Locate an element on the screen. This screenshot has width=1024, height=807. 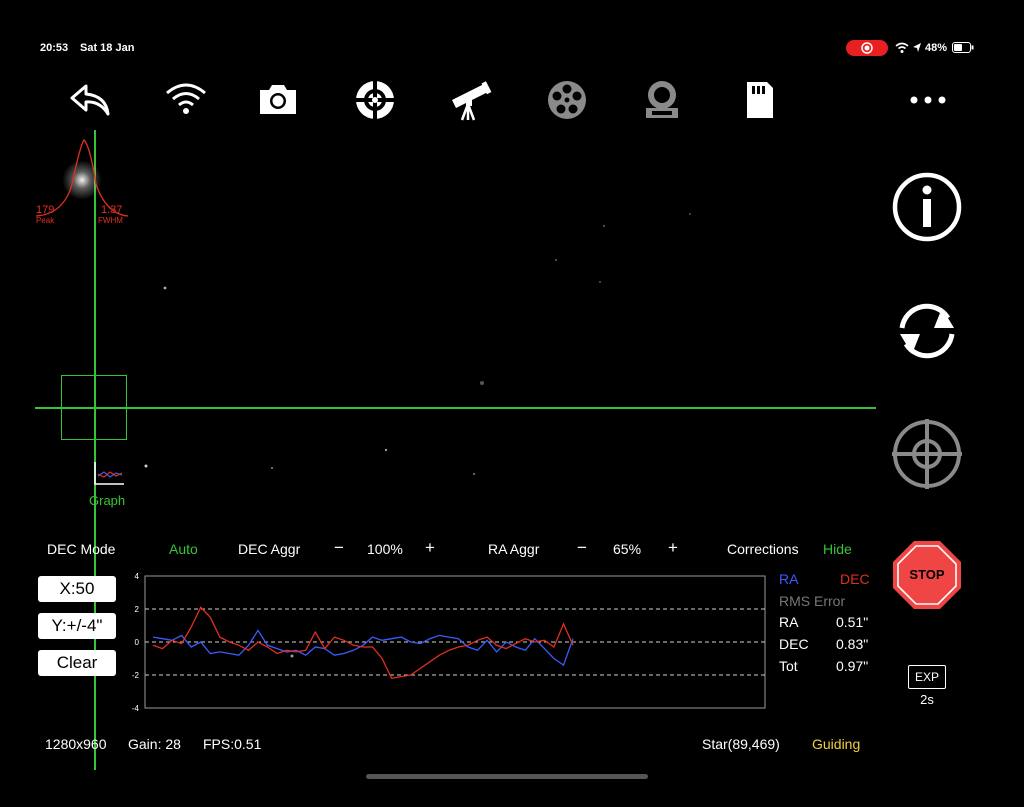
rms-total-label: Tot is located at coordinates (788, 666).